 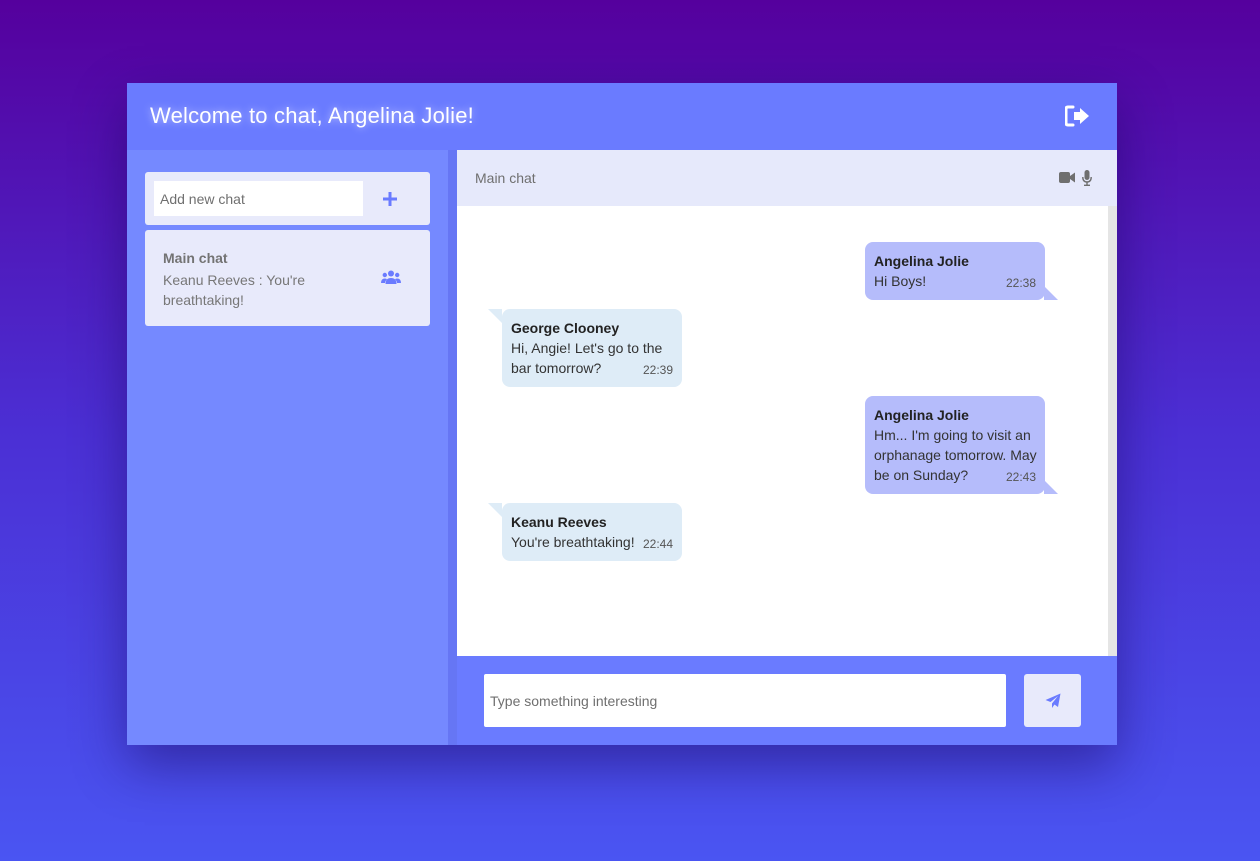 What do you see at coordinates (585, 532) in the screenshot?
I see `message-incoming: Keanu Reeves You're breathtaking! 22:44` at bounding box center [585, 532].